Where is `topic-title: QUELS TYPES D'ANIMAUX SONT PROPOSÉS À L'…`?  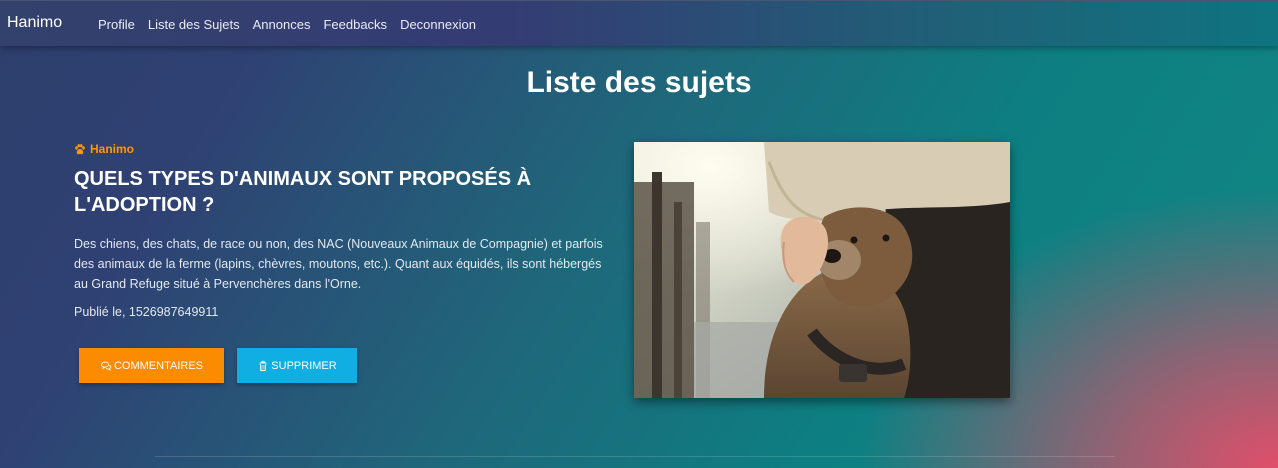
topic-title: QUELS TYPES D'ANIMAUX SONT PROPOSÉS À L'… is located at coordinates (303, 192).